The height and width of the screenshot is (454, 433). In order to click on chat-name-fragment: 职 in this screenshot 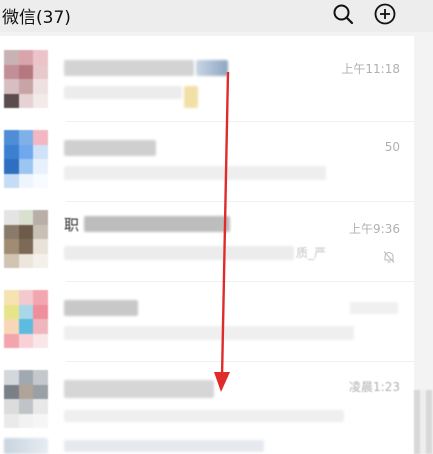, I will do `click(72, 225)`.